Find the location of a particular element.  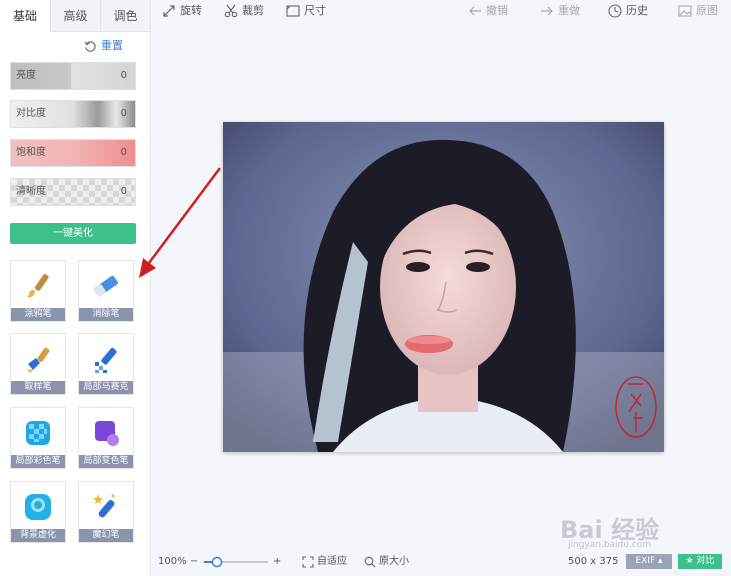

tool-sample-pen: 取样笔 is located at coordinates (38, 364).